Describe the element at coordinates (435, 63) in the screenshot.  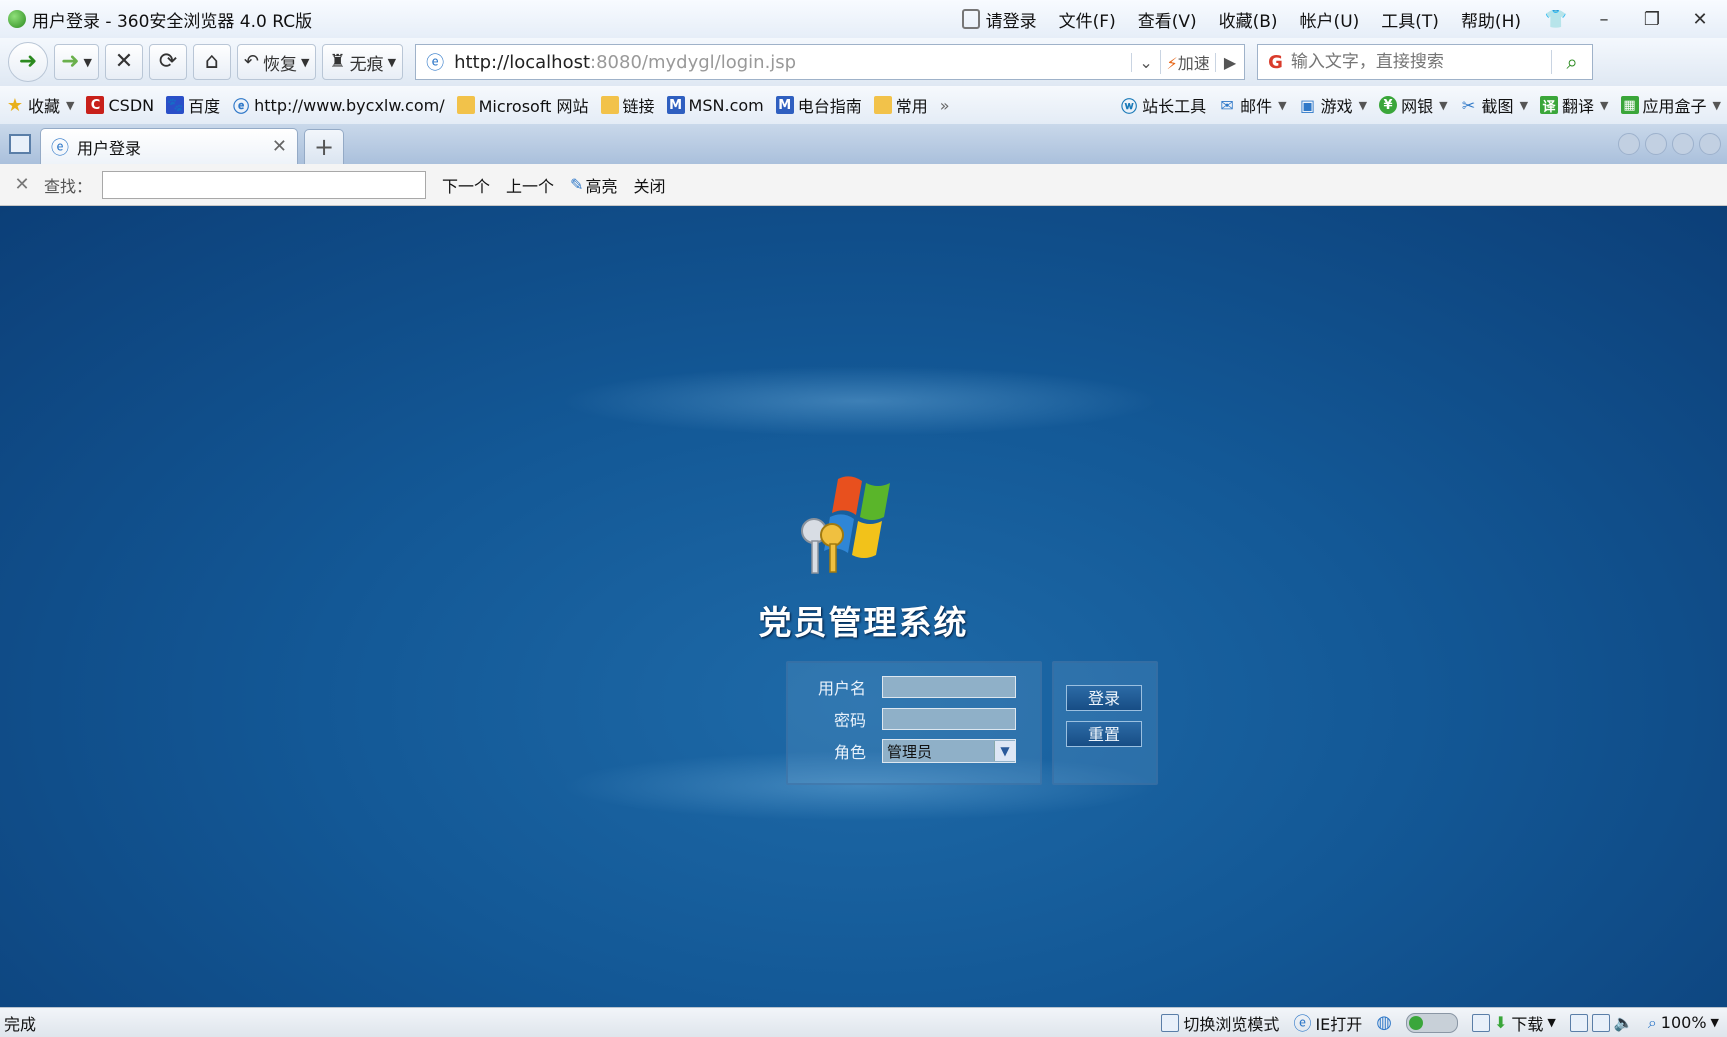
I see `page-ie-icon: ⓔ` at that location.